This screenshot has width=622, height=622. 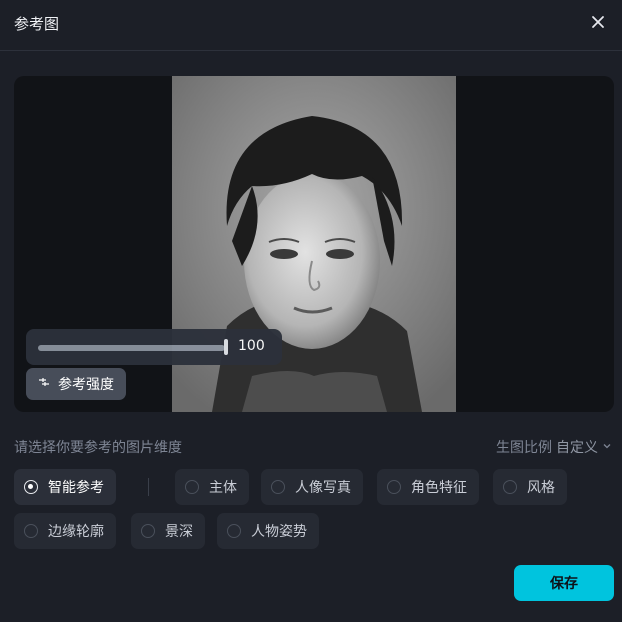 What do you see at coordinates (323, 488) in the screenshot?
I see `option-label: 人像写真` at bounding box center [323, 488].